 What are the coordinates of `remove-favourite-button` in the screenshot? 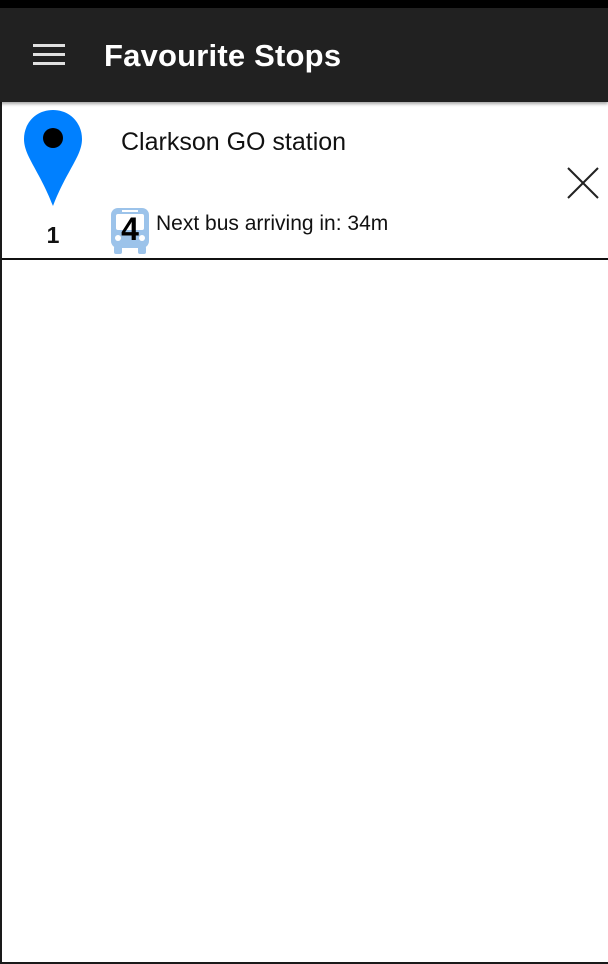 It's located at (583, 183).